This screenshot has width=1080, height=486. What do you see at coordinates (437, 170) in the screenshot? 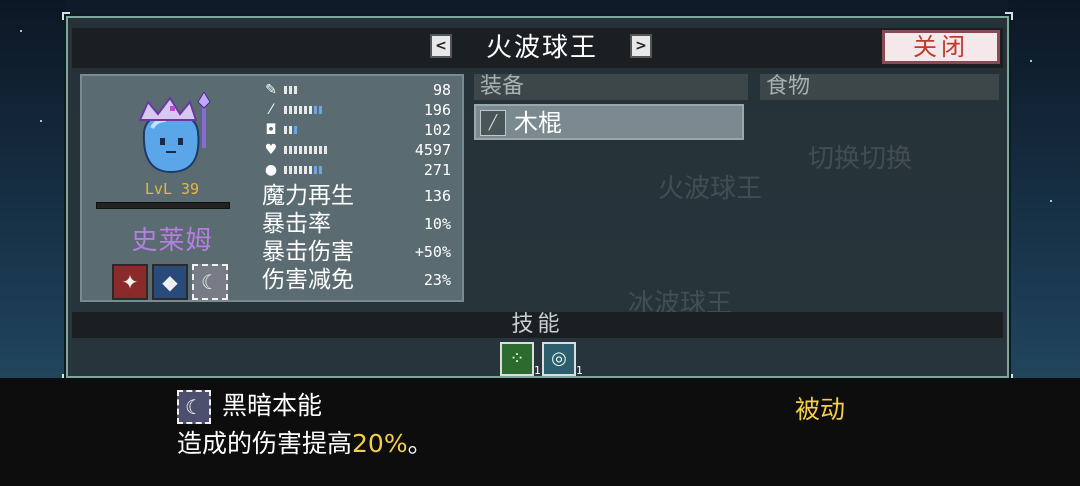
I see `stat-value: 271` at bounding box center [437, 170].